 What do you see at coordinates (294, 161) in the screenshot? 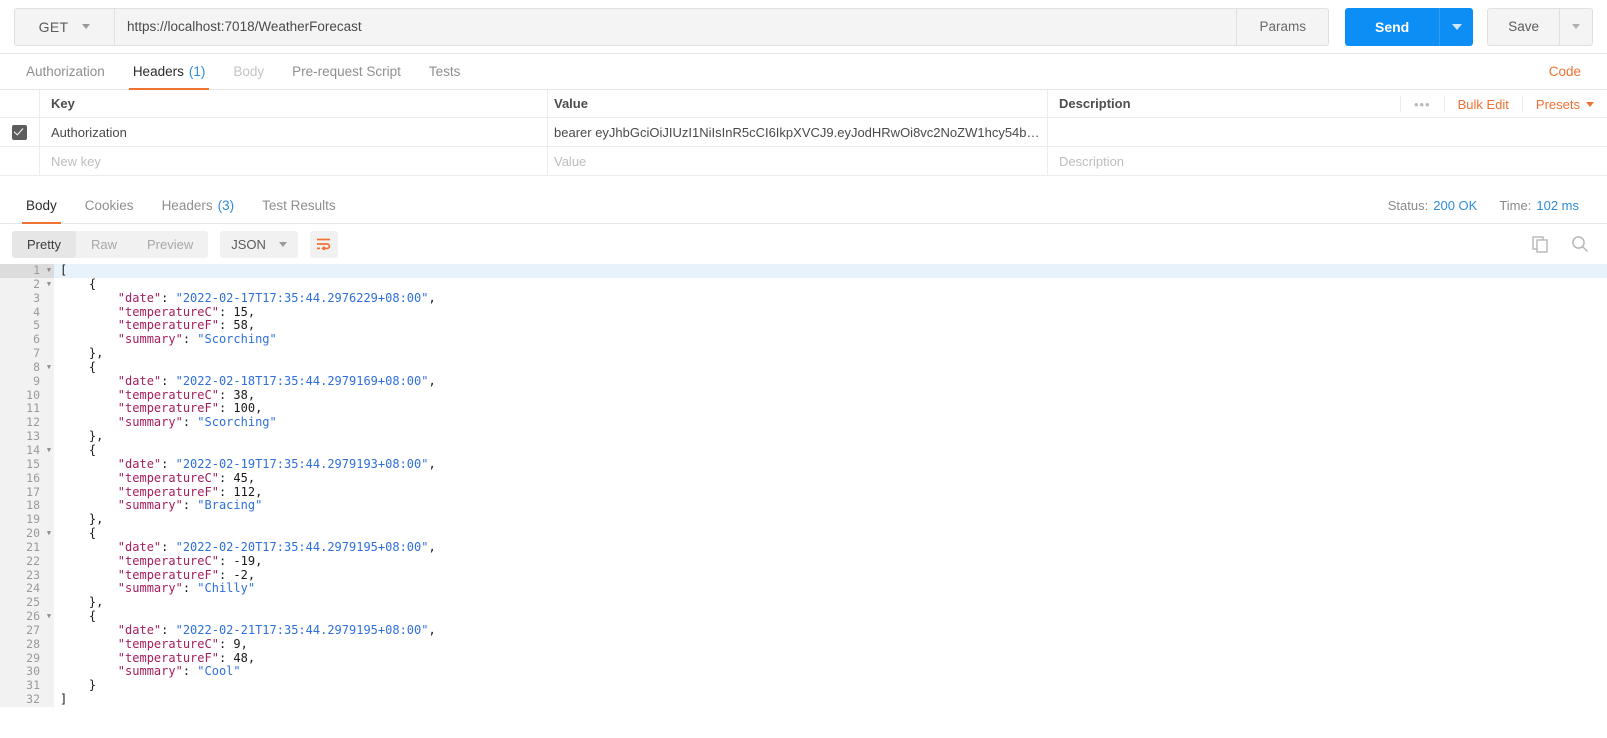
I see `new-header-key-cell: New key` at bounding box center [294, 161].